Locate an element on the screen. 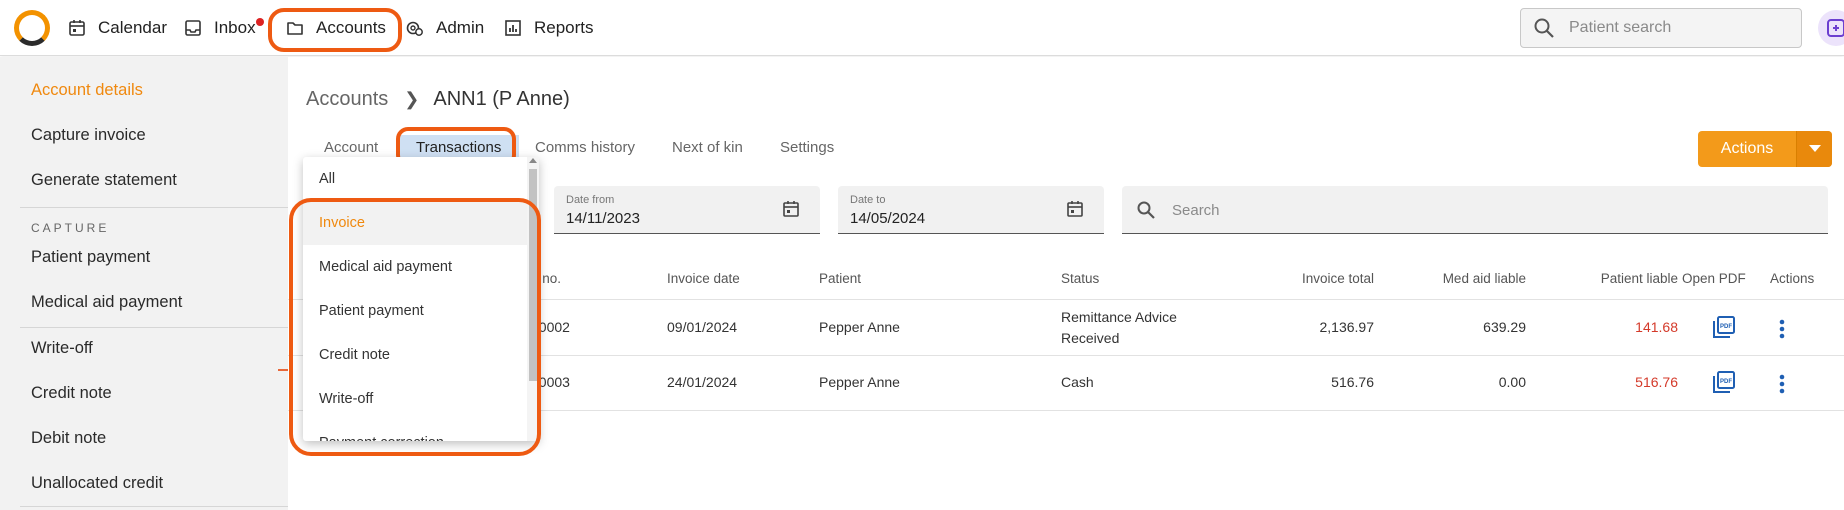 The height and width of the screenshot is (510, 1844). column-header-actions: Actions is located at coordinates (1792, 278).